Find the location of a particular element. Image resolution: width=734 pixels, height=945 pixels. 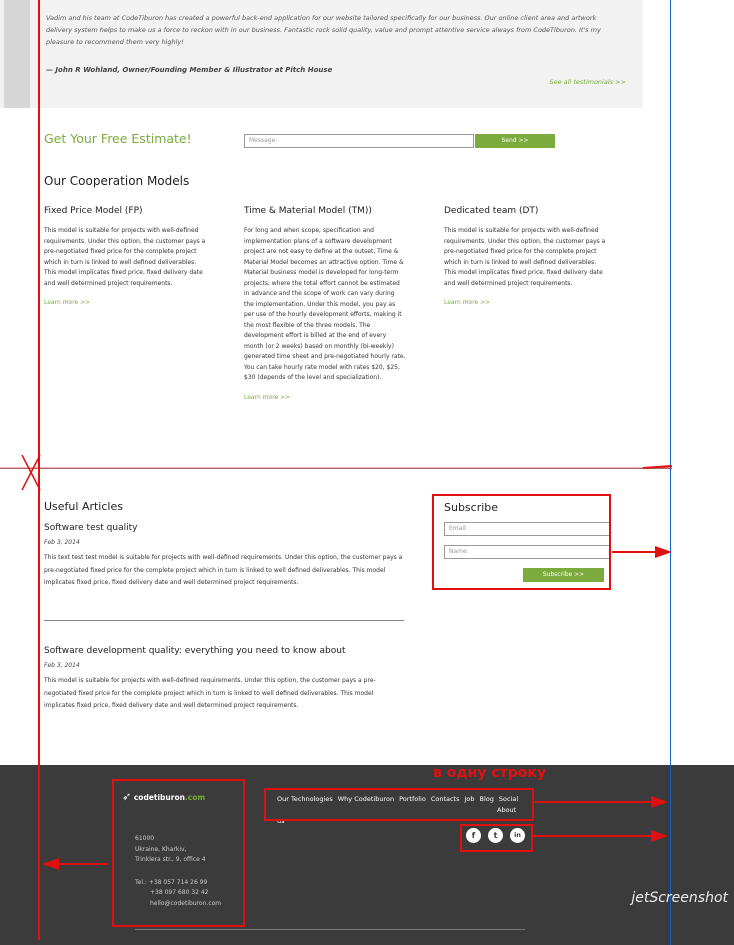

arrowhead-address is located at coordinates (50, 864).